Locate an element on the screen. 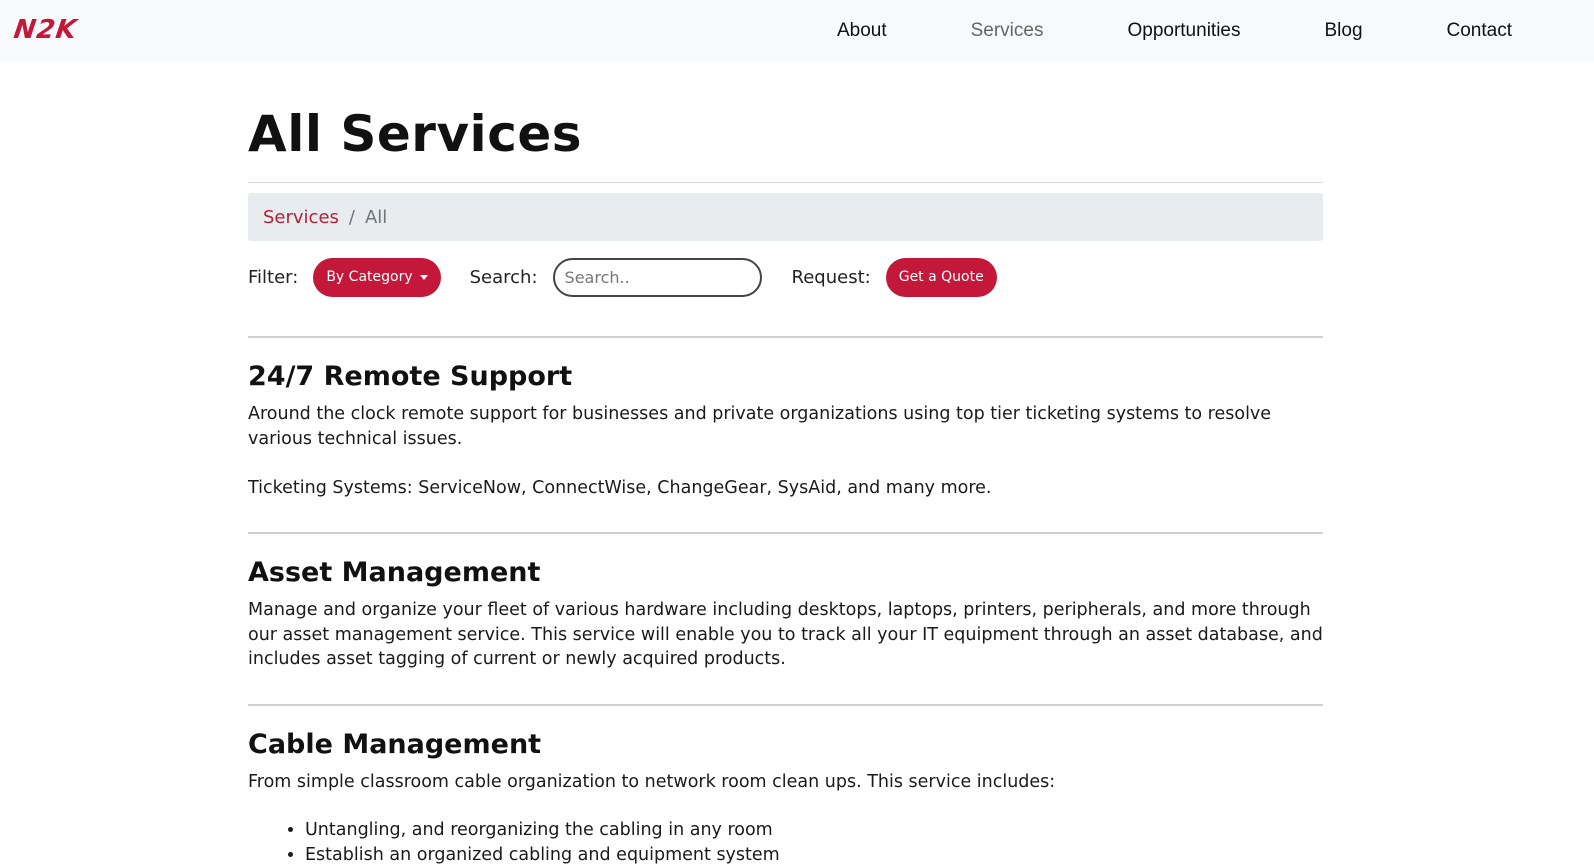 The image size is (1594, 867). title-divider is located at coordinates (785, 182).